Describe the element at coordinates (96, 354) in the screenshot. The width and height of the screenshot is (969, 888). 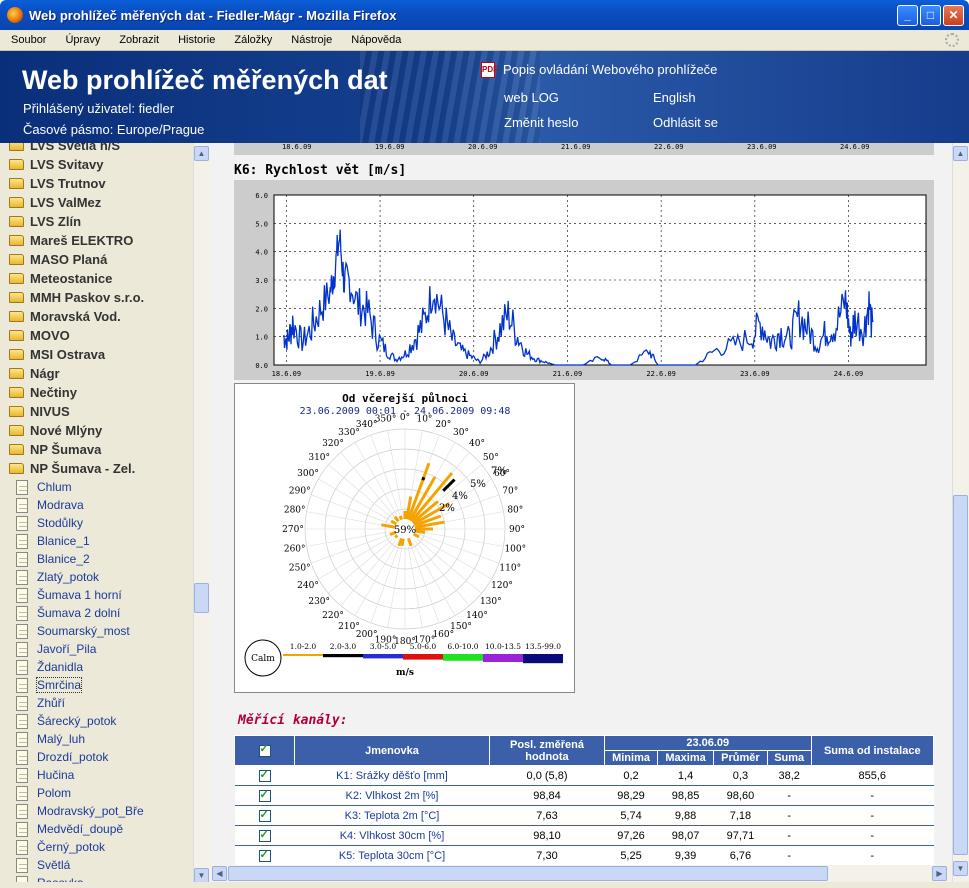
I see `folder-item: MSI Ostrava` at that location.